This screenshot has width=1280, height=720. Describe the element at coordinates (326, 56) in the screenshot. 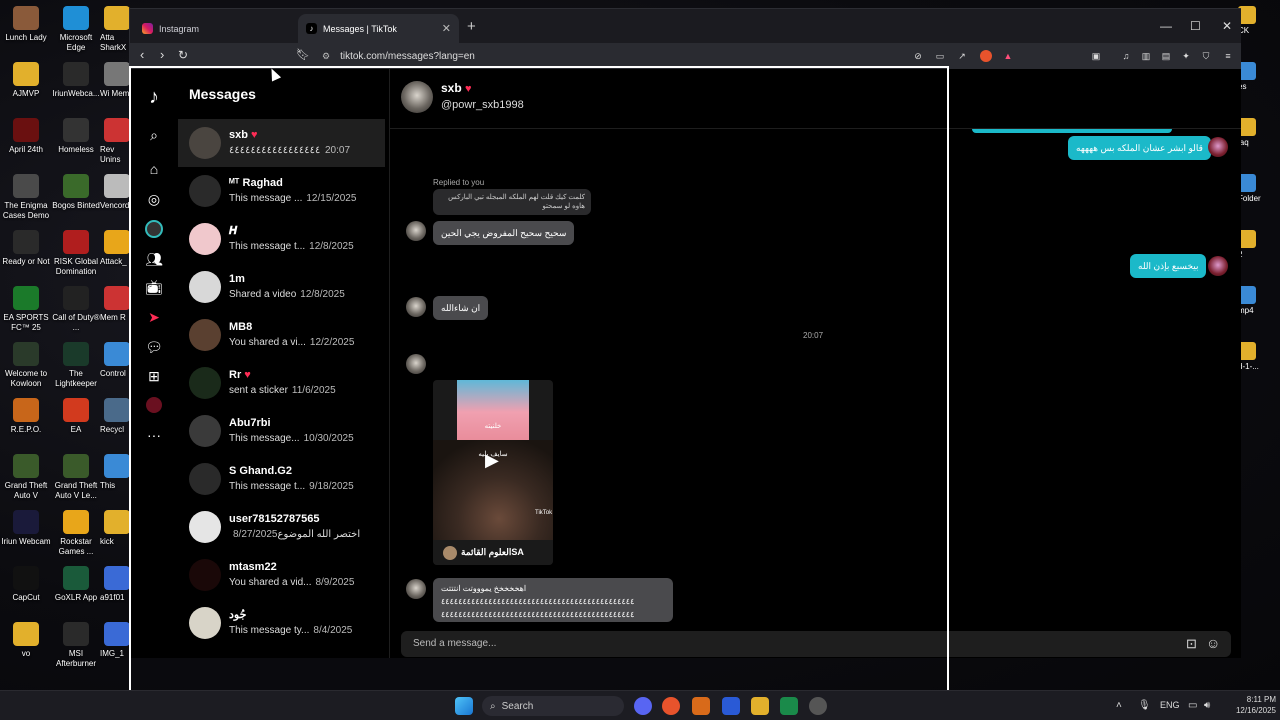

I see `site-info-icon: ⚙` at that location.